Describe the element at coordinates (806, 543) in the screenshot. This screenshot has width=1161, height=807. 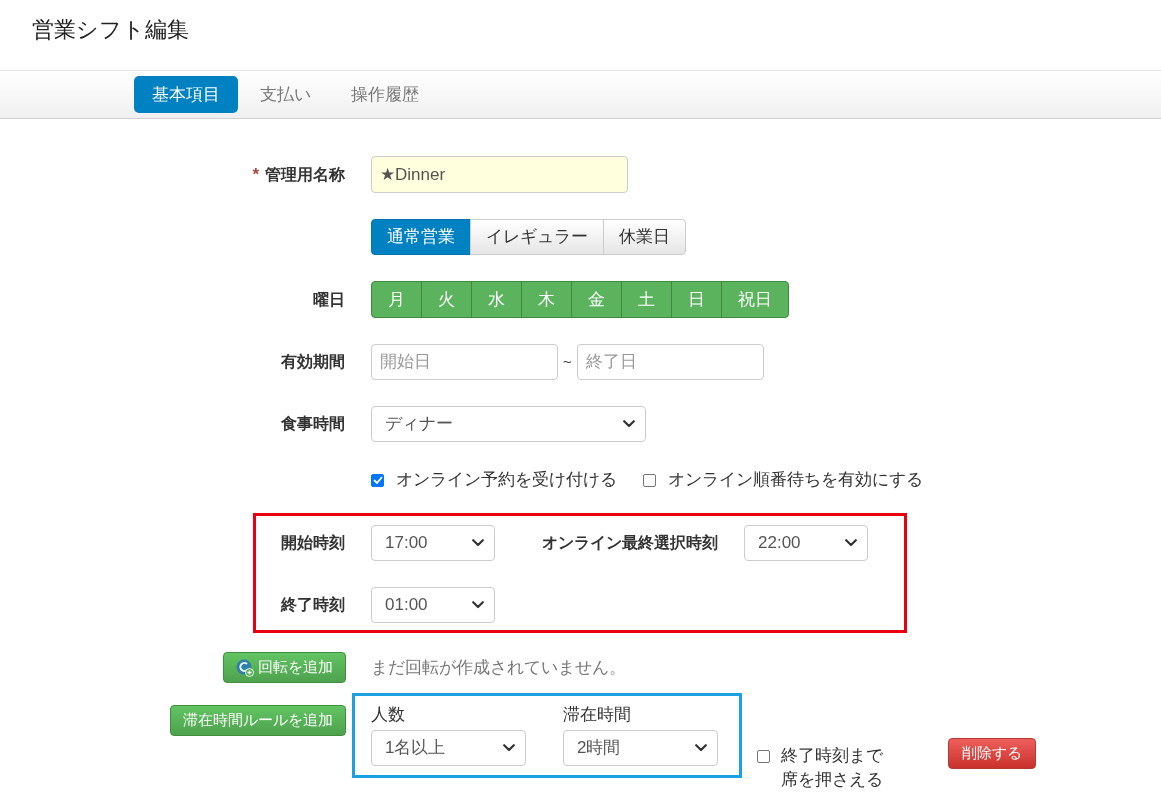
I see `time-select: 22:00` at that location.